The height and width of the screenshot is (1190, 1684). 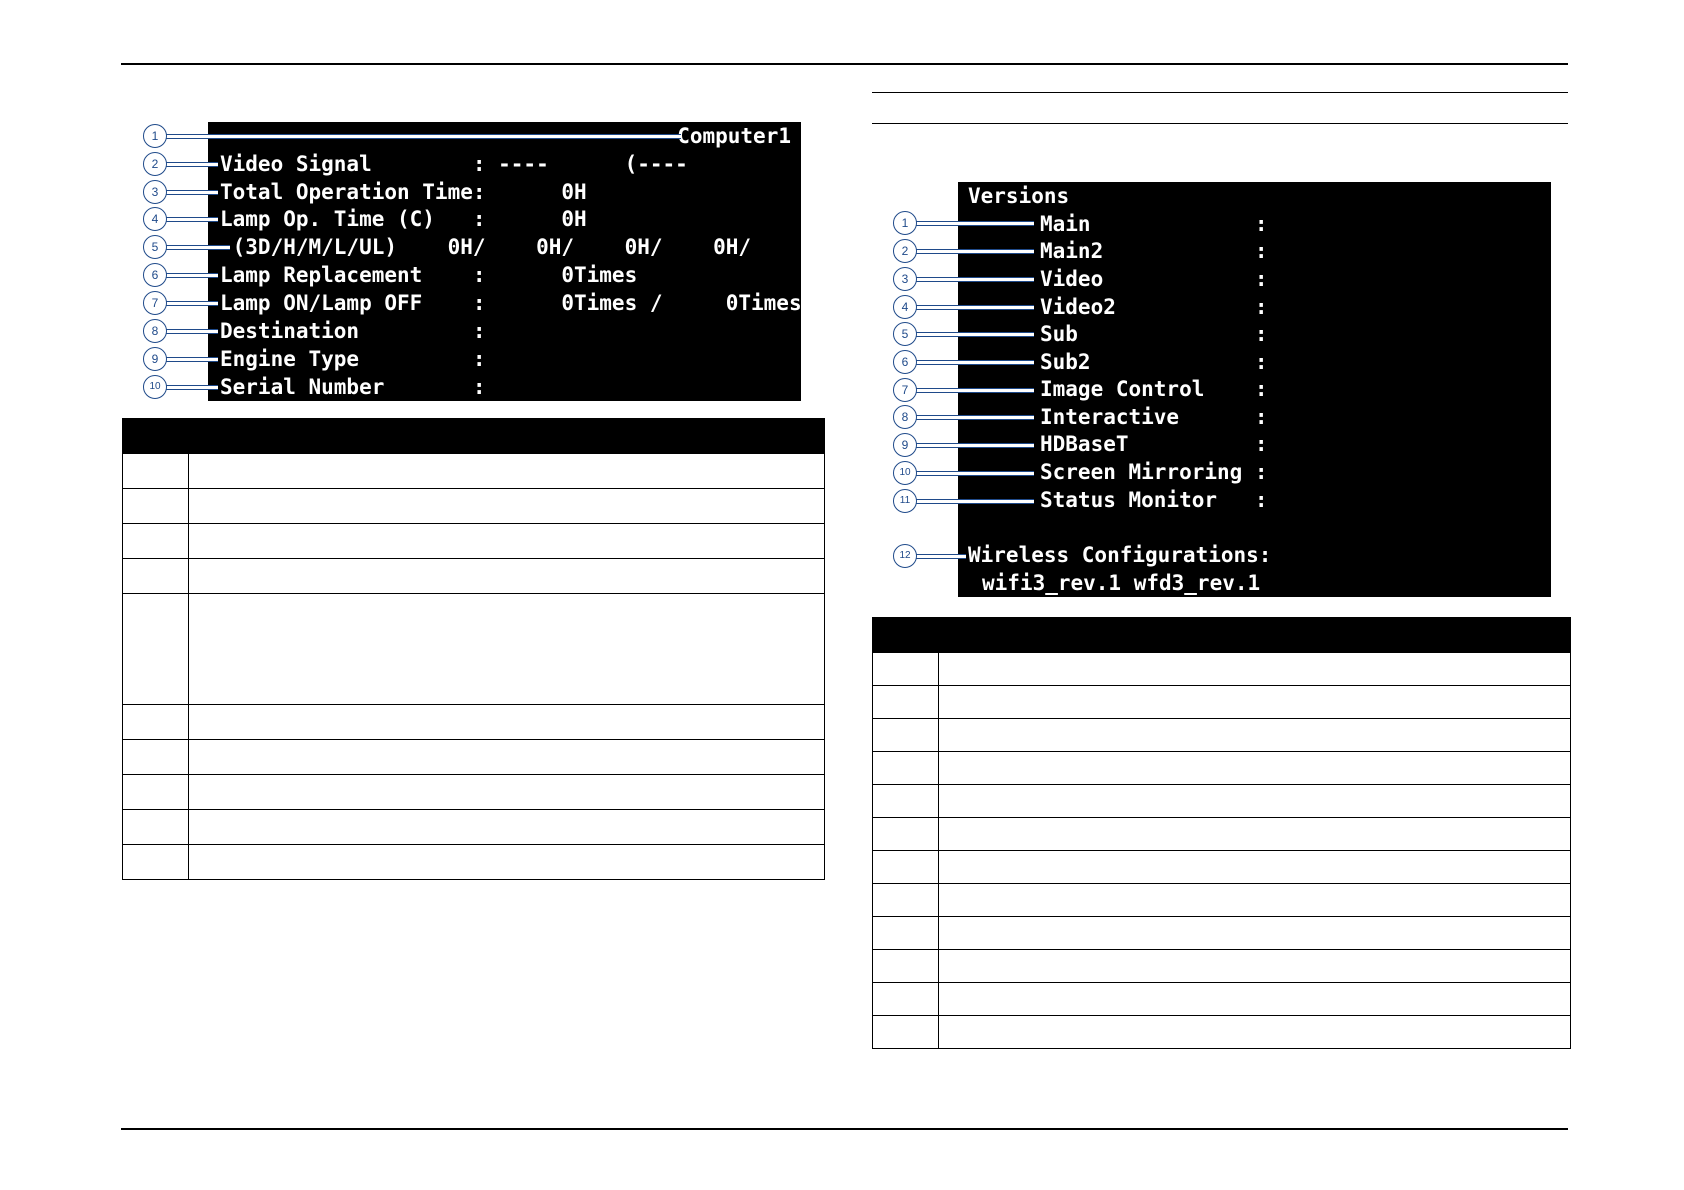 What do you see at coordinates (1154, 472) in the screenshot?
I see `version-row-screen-mirroring: Screen Mirroring :` at bounding box center [1154, 472].